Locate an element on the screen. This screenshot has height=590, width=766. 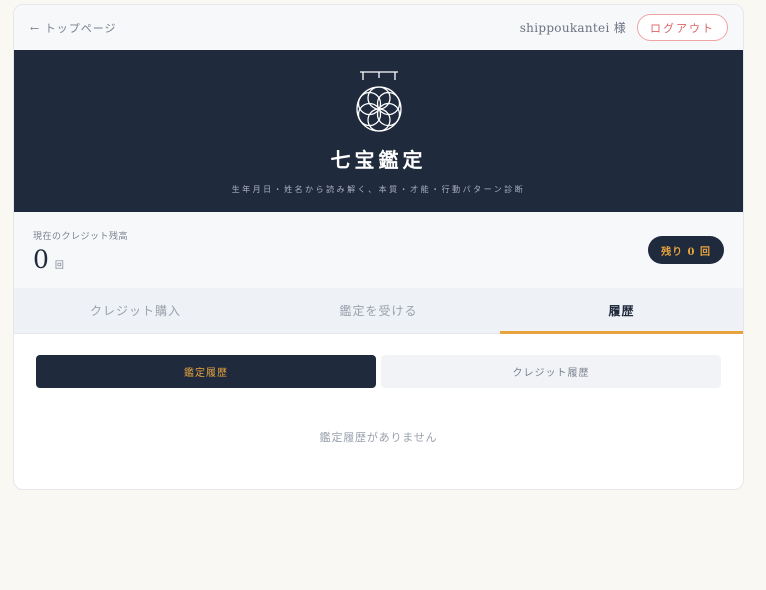
subtab-reading-history: 鑑定履歴 is located at coordinates (206, 371).